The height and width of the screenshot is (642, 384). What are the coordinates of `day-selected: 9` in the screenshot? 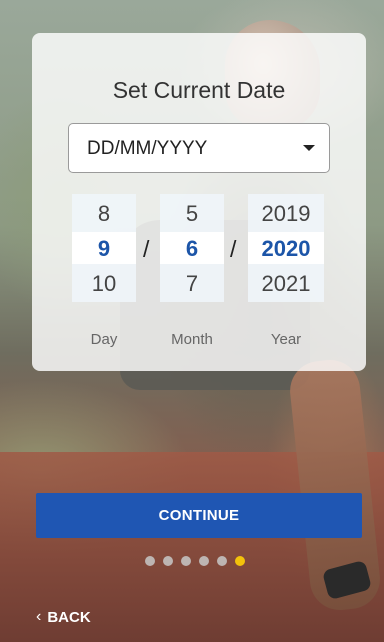 It's located at (104, 249).